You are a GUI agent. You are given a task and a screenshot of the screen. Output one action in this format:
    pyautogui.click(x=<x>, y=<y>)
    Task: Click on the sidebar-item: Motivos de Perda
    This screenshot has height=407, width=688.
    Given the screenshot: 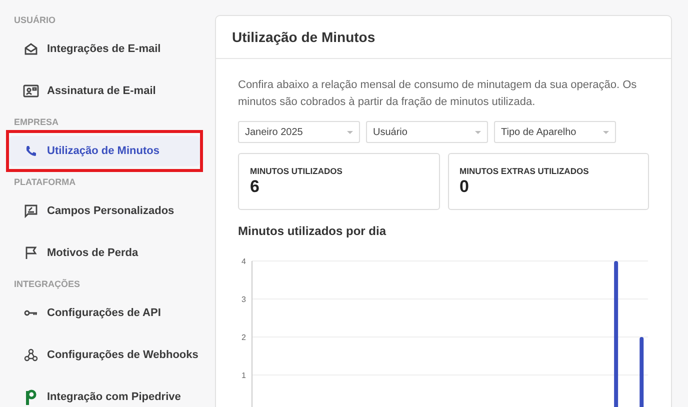 What is the action you would take?
    pyautogui.click(x=104, y=253)
    